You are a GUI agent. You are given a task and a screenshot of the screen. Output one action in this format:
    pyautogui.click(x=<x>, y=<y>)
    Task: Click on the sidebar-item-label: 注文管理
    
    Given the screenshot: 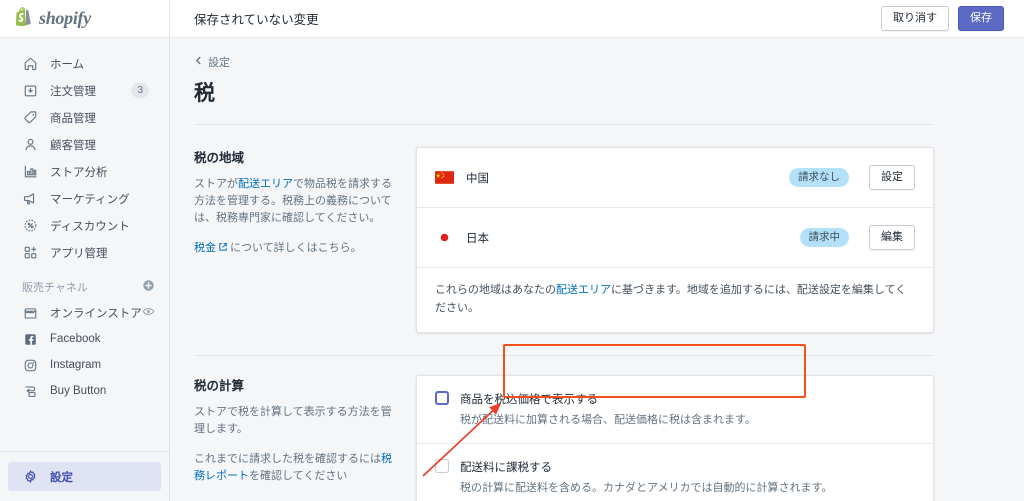 What is the action you would take?
    pyautogui.click(x=73, y=91)
    